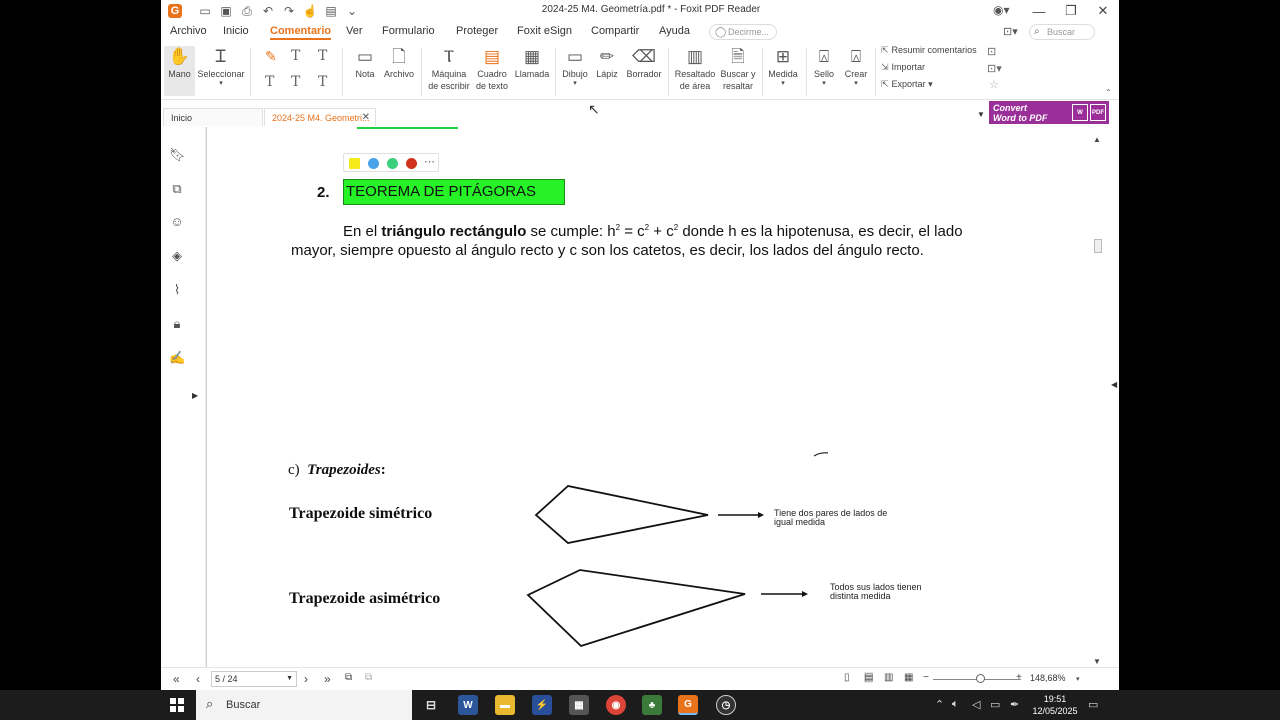 This screenshot has height=720, width=1280. I want to click on games-app-icon: ♣, so click(652, 705).